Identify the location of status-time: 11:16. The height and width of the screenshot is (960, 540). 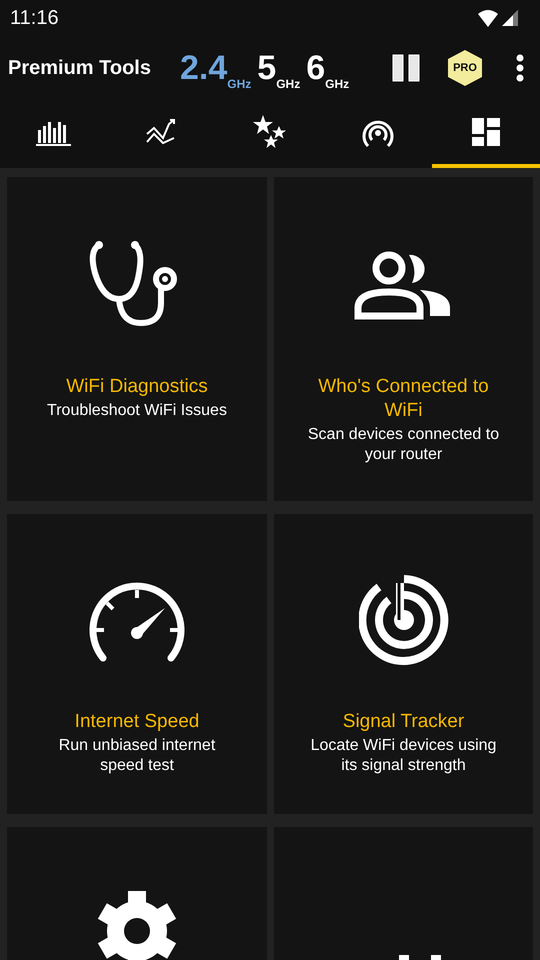
(34, 18).